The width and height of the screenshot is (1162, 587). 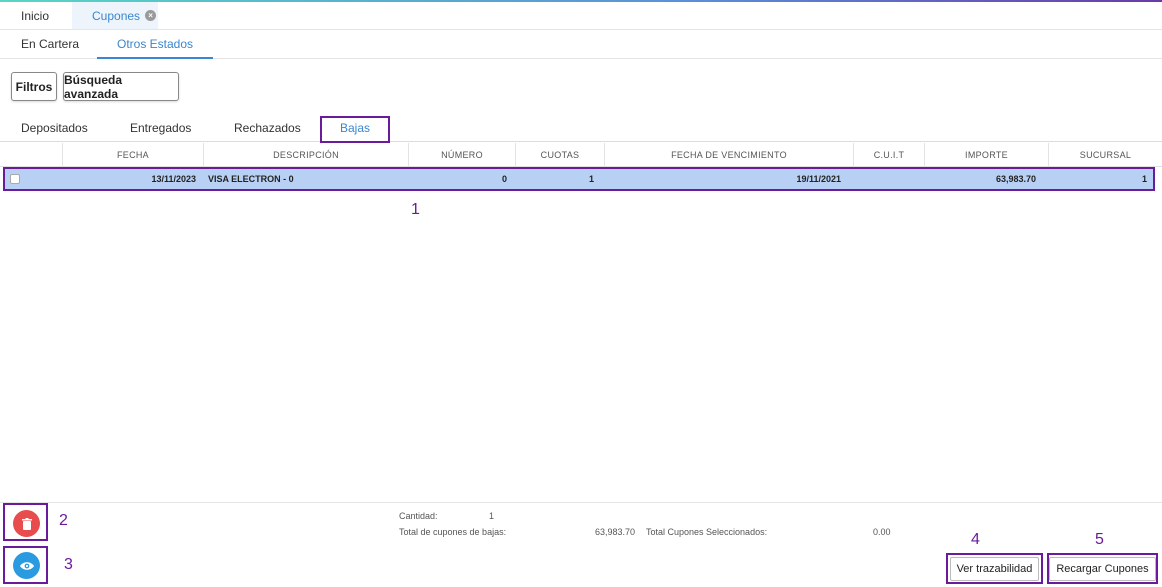 I want to click on state-tab-bar: Depositados Entregados Rechazados Bajas, so click(x=581, y=128).